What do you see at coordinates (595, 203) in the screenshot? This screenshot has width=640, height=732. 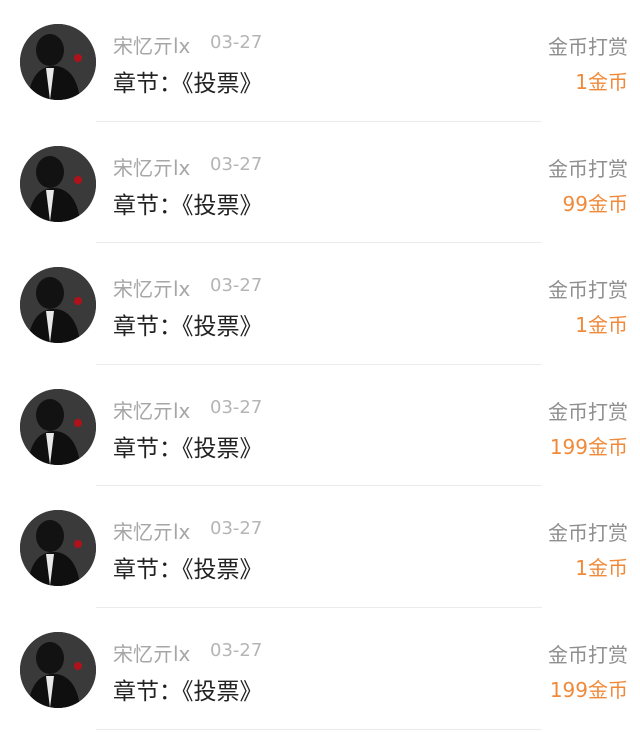 I see `reward-amount: 99金币` at bounding box center [595, 203].